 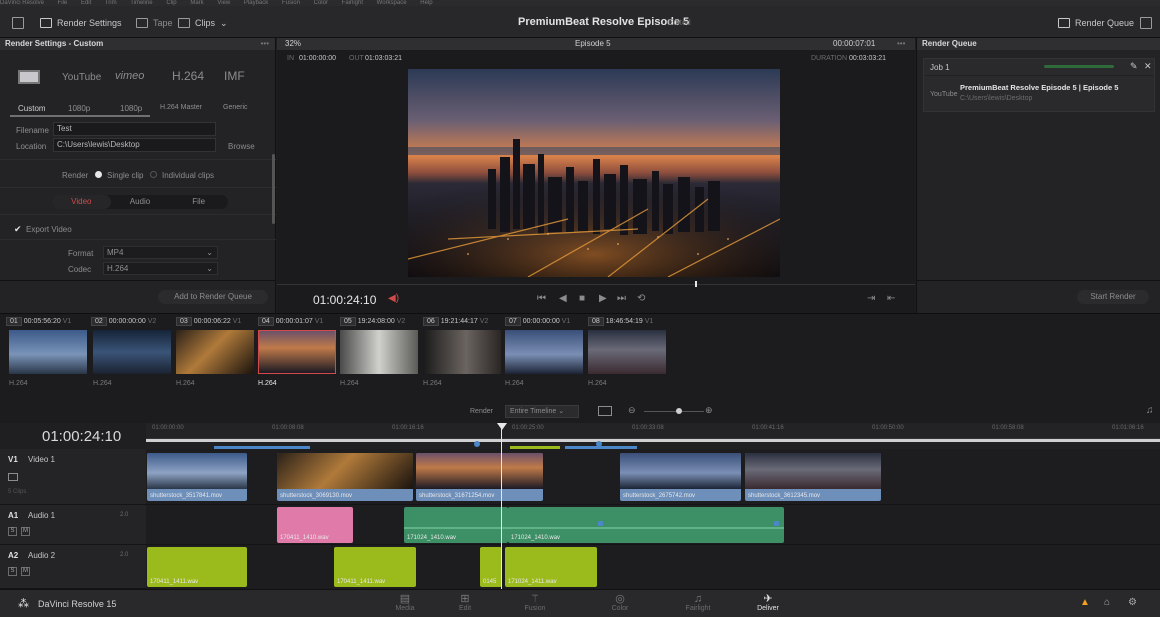 I want to click on render-settings-button: Render Settings, so click(x=81, y=23).